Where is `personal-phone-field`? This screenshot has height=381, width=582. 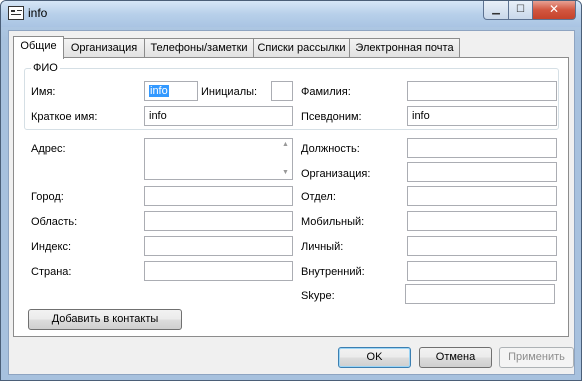
personal-phone-field is located at coordinates (482, 246).